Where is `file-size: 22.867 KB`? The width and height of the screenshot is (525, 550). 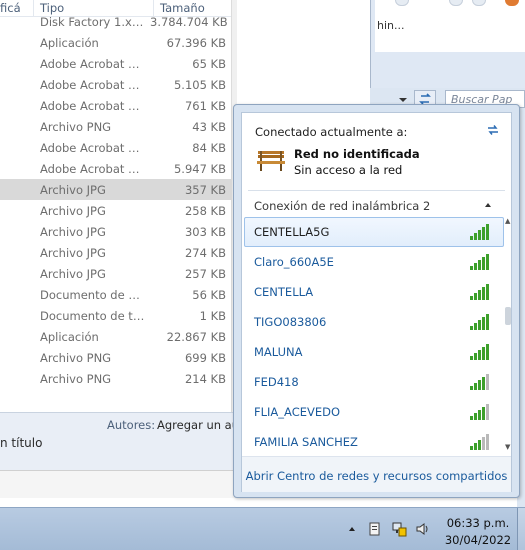
file-size: 22.867 KB is located at coordinates (196, 337).